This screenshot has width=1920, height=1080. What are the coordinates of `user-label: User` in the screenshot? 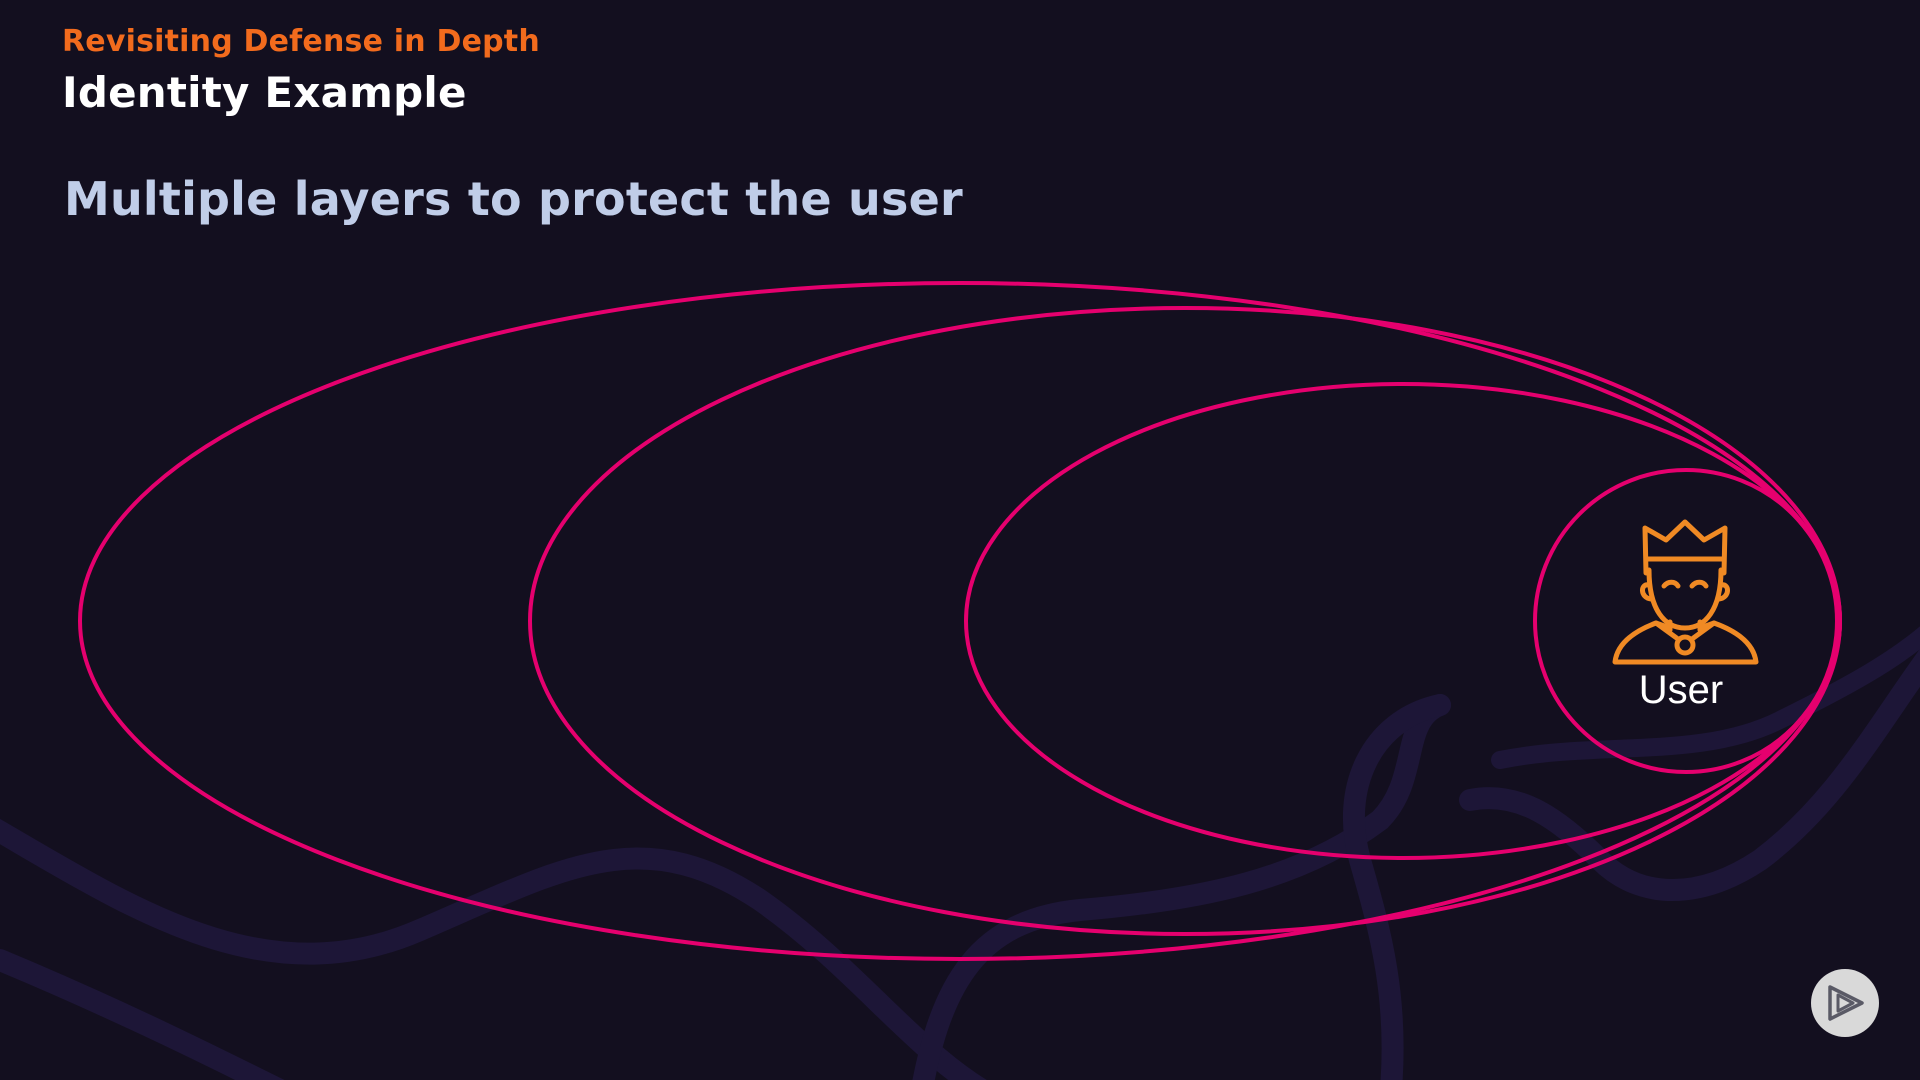 It's located at (1681, 690).